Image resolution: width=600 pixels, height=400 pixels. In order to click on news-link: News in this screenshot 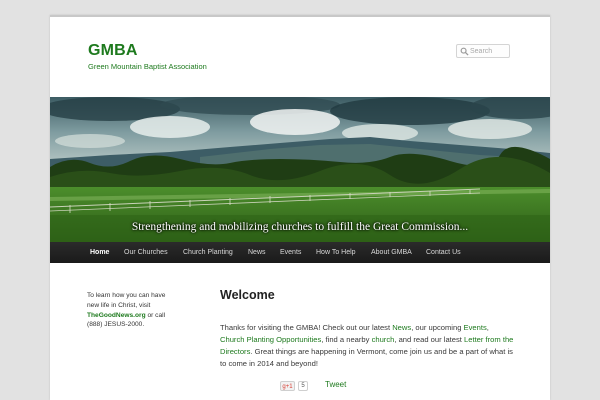, I will do `click(401, 327)`.